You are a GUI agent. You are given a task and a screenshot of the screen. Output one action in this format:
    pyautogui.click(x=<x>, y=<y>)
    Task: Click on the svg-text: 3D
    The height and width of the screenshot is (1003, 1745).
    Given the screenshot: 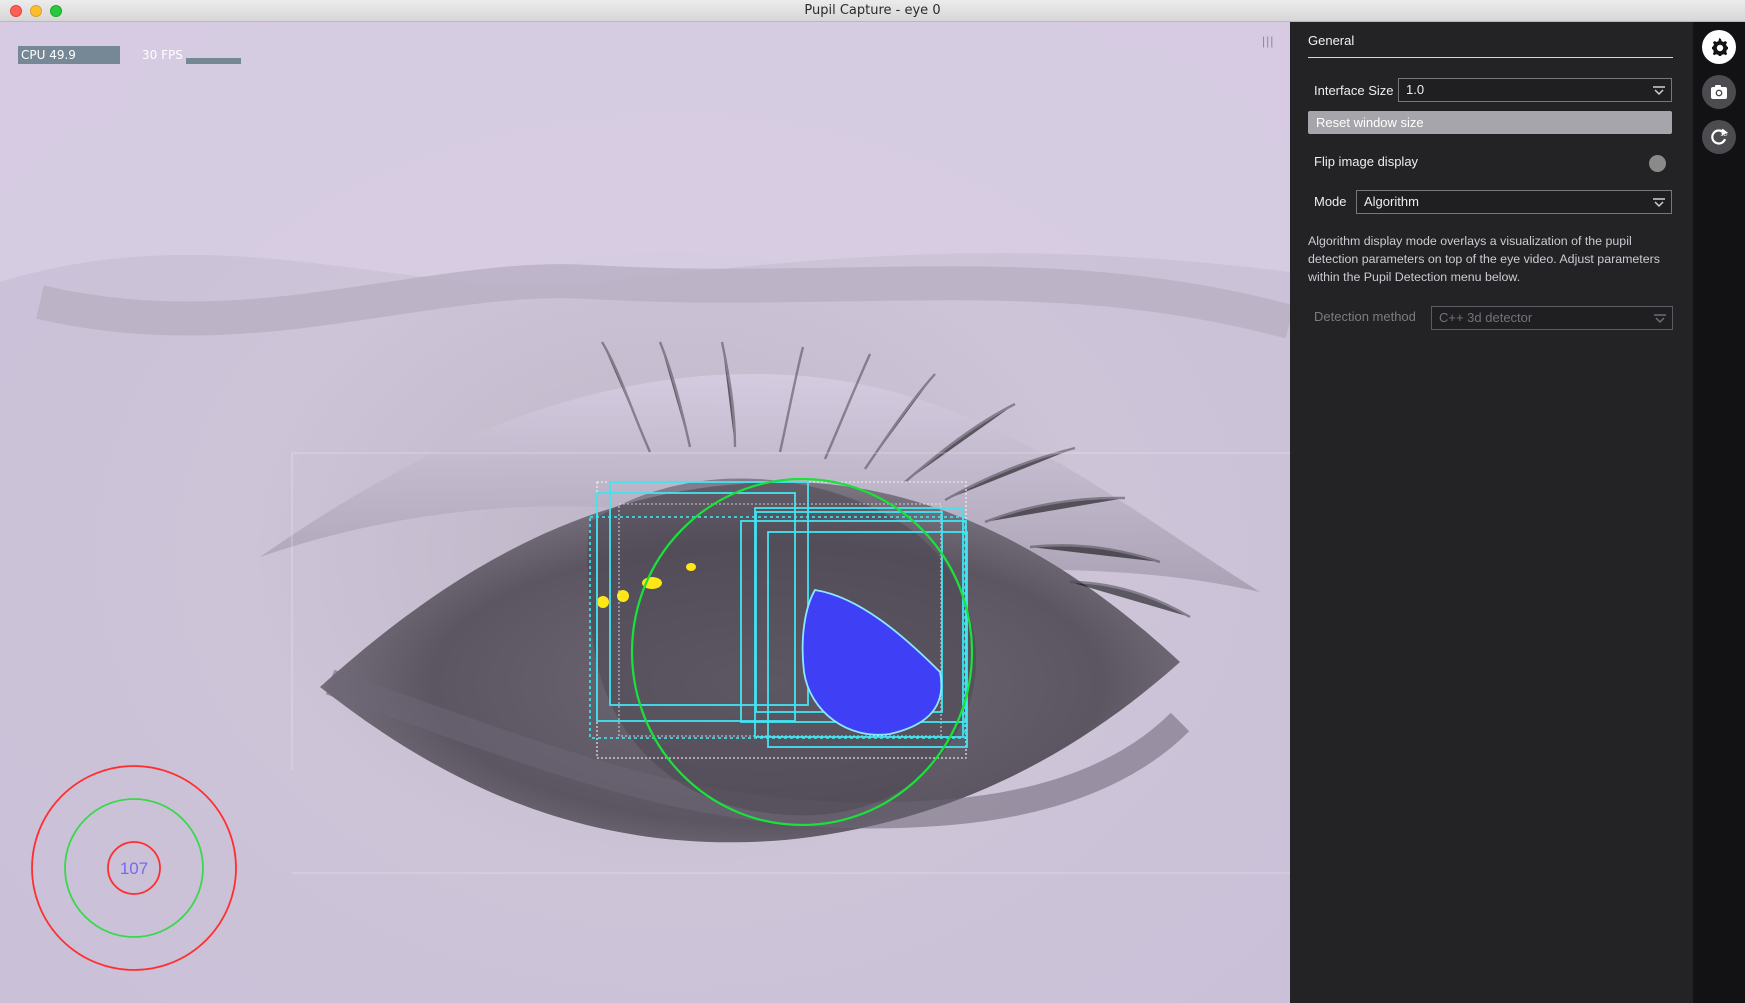 What is the action you would take?
    pyautogui.click(x=1724, y=135)
    